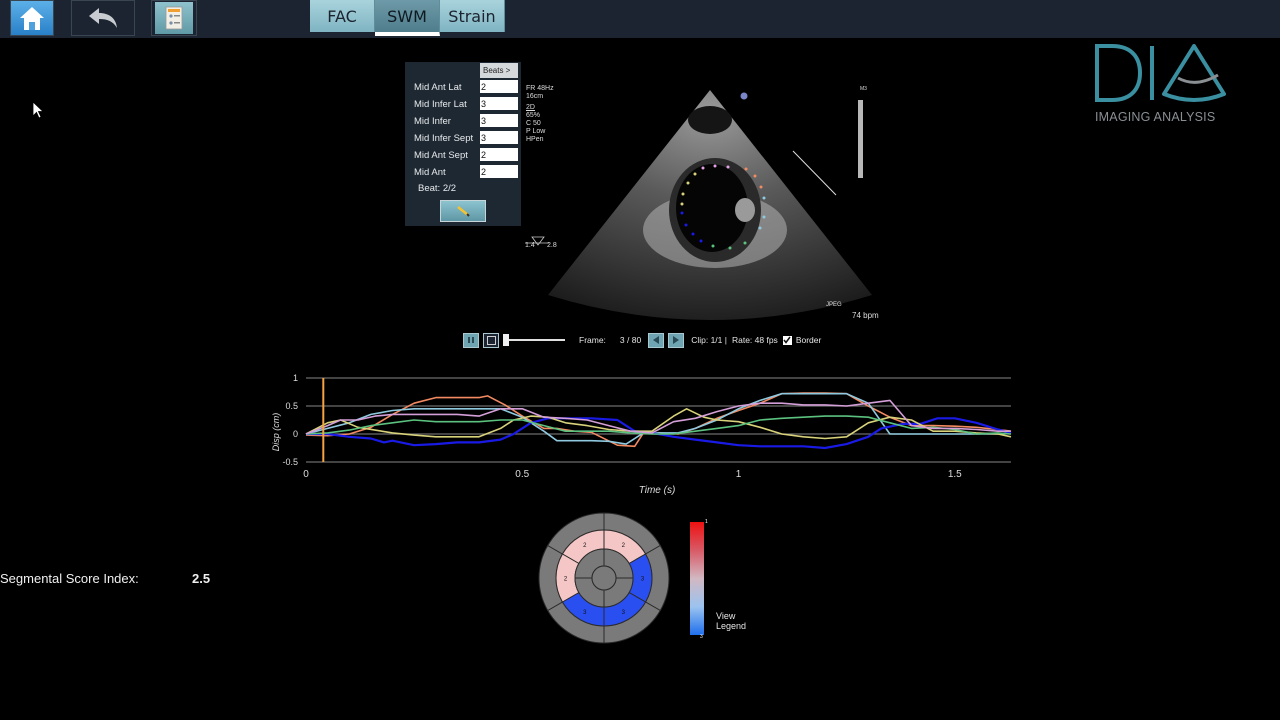 The height and width of the screenshot is (720, 1280). What do you see at coordinates (444, 138) in the screenshot?
I see `segment-label: Mid Infer Sept` at bounding box center [444, 138].